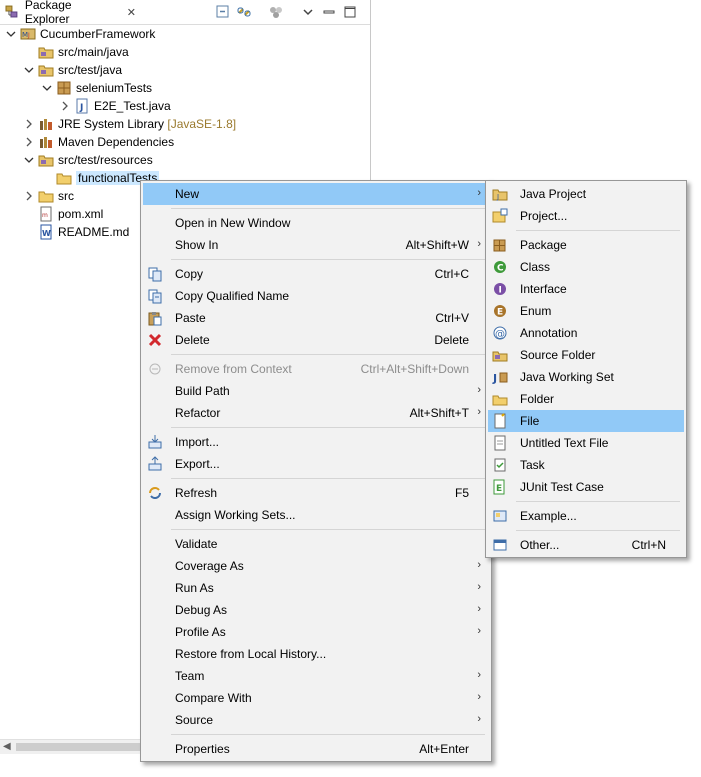  What do you see at coordinates (316, 194) in the screenshot?
I see `menu-item-new: New ›` at bounding box center [316, 194].